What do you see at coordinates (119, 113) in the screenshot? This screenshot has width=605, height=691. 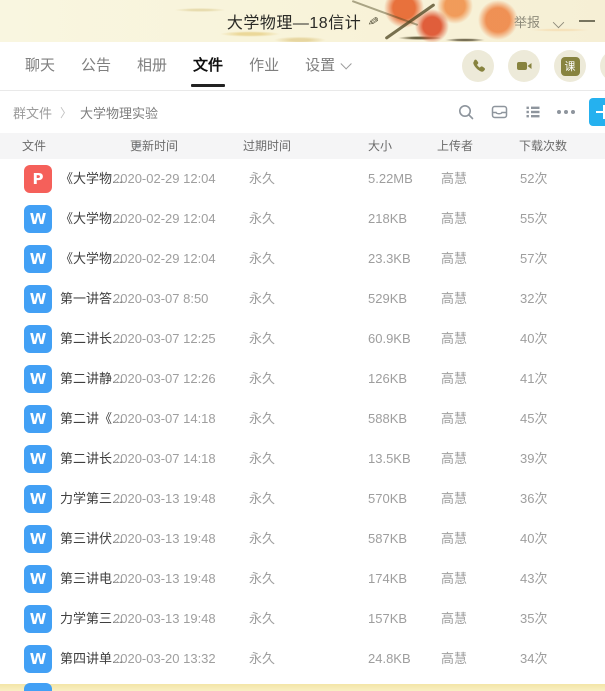 I see `breadcrumb-current: 大学物理实验` at bounding box center [119, 113].